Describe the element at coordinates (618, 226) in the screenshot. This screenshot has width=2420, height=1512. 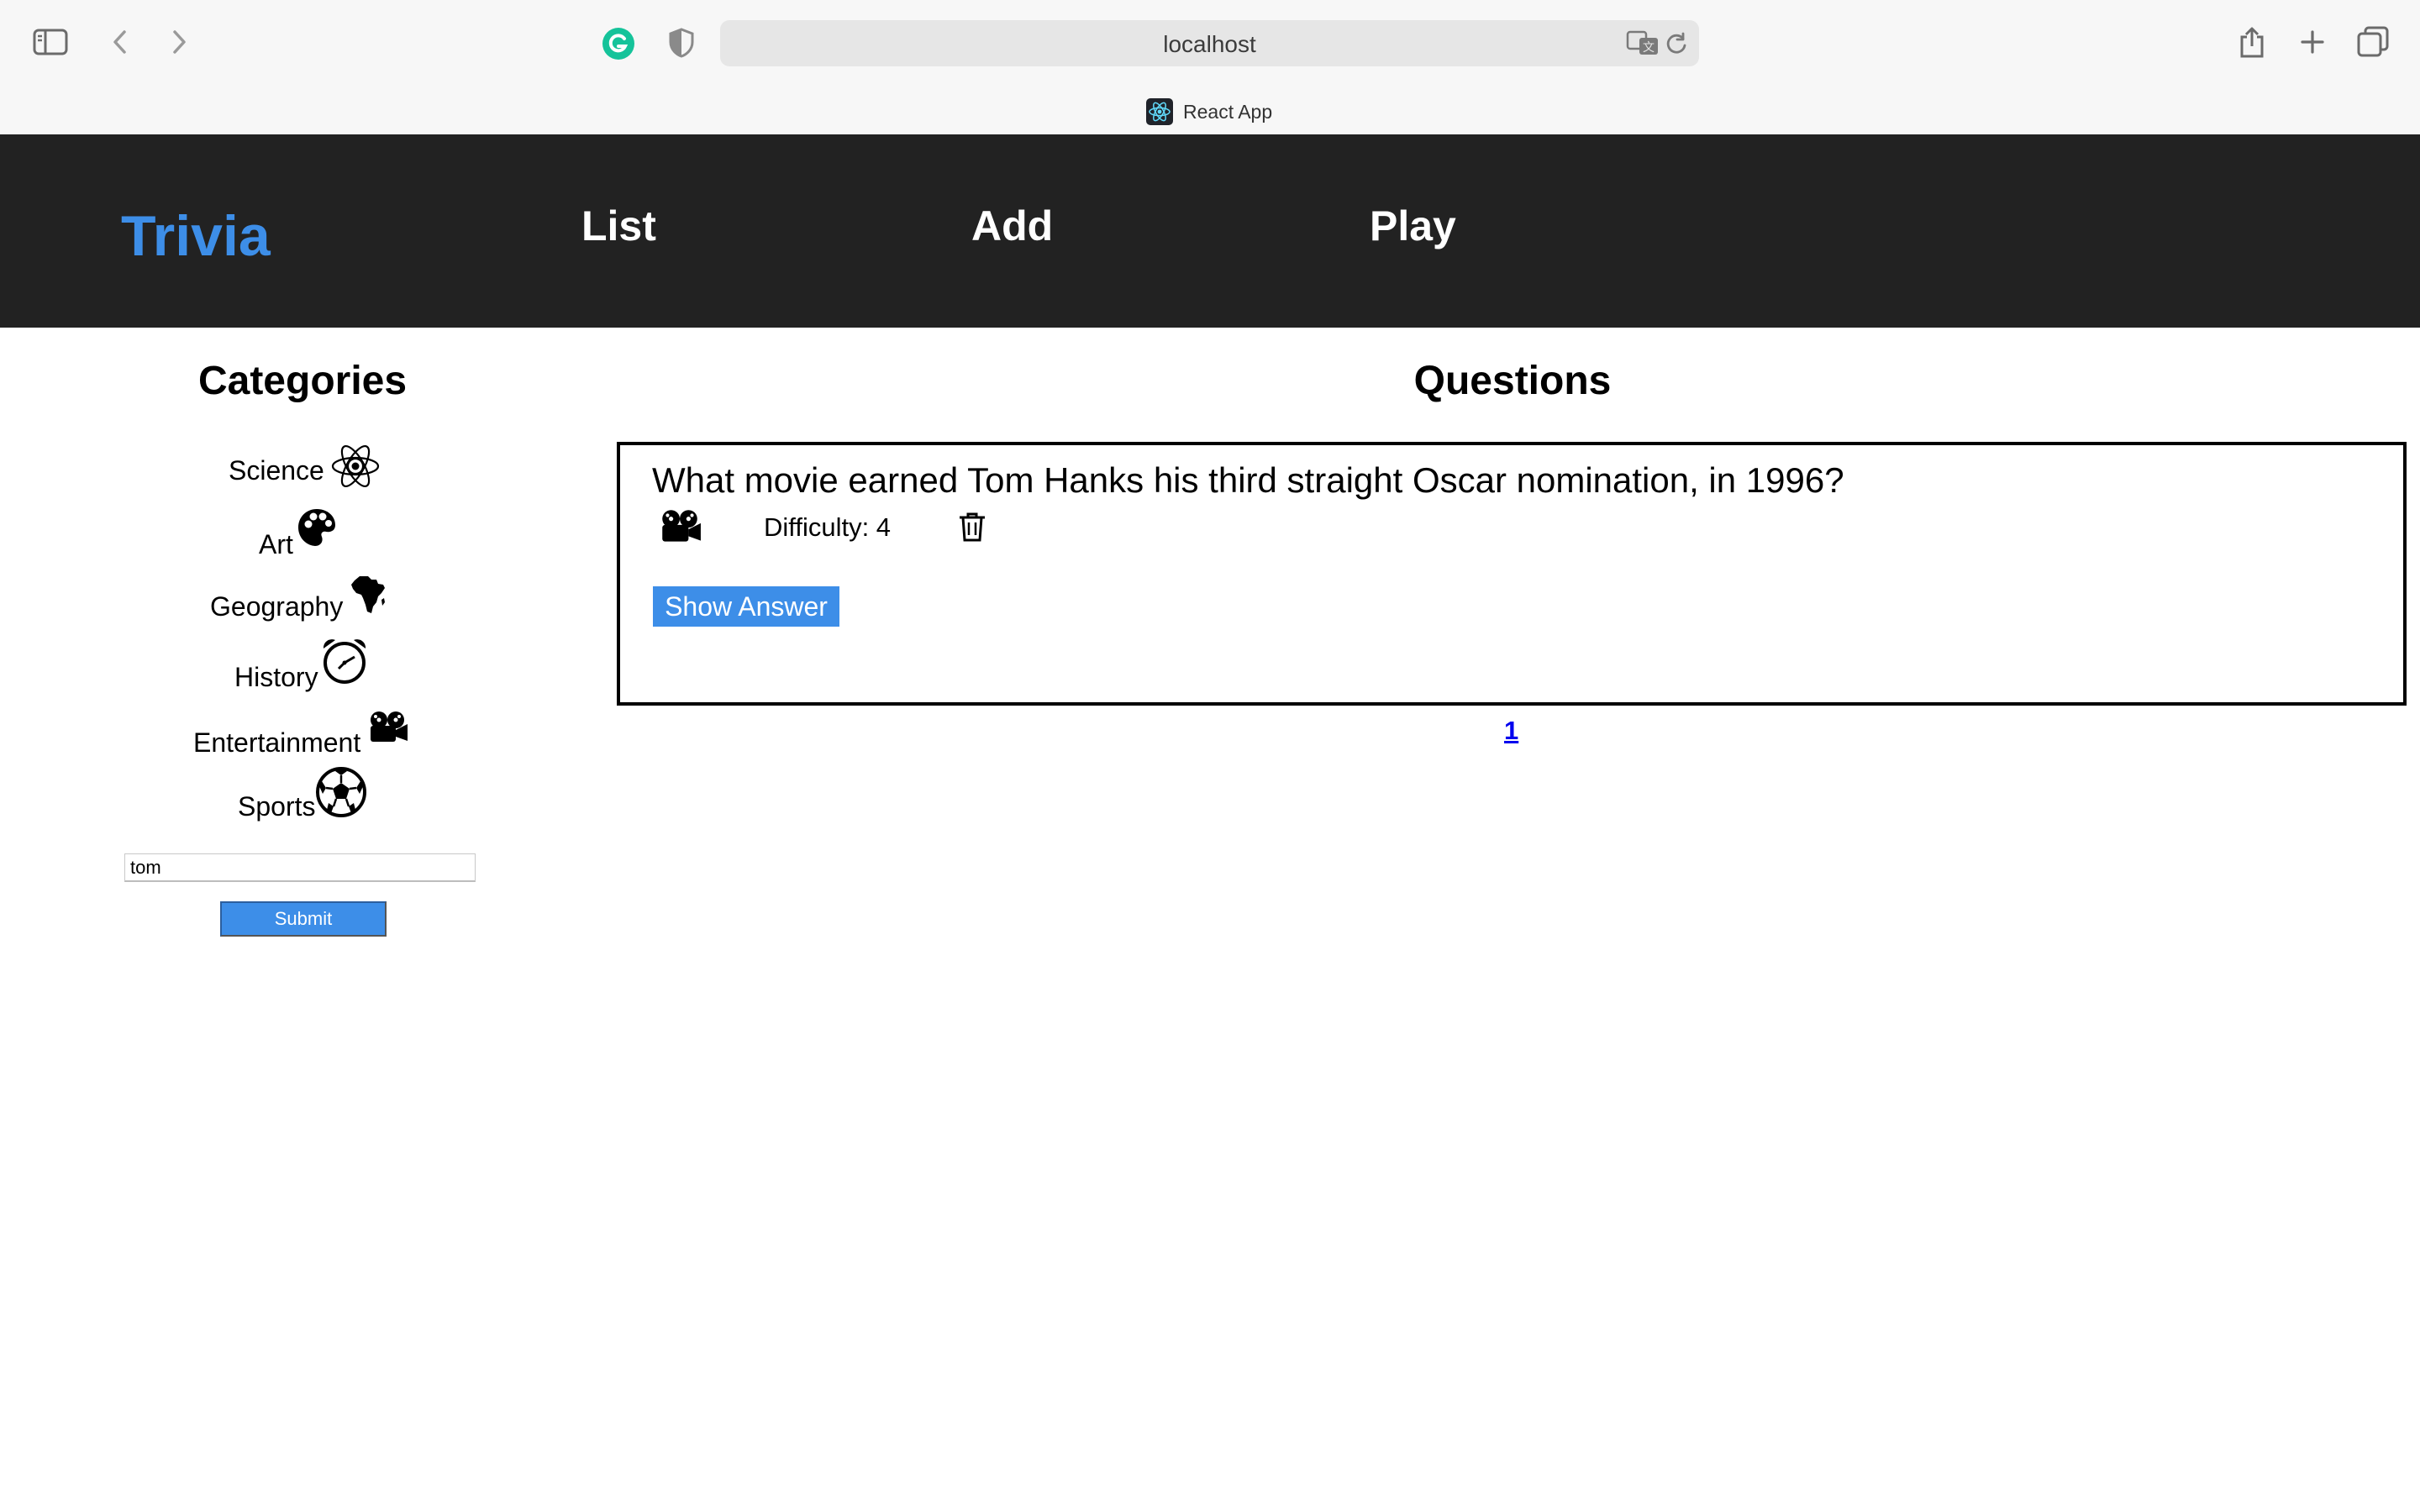
I see `nav-list: List` at that location.